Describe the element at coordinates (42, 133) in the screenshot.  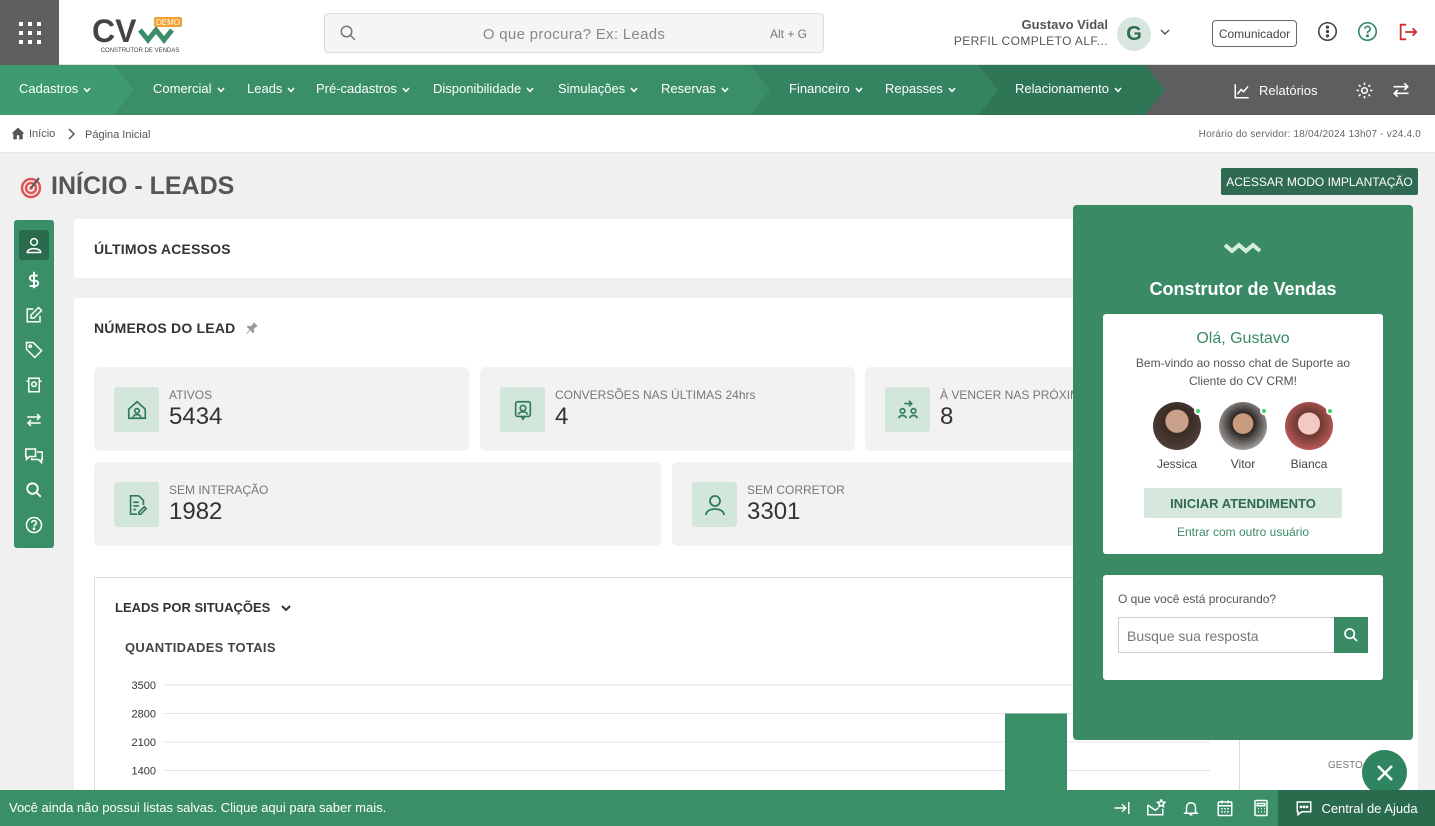
I see `breadcrumb-home-label: Início` at that location.